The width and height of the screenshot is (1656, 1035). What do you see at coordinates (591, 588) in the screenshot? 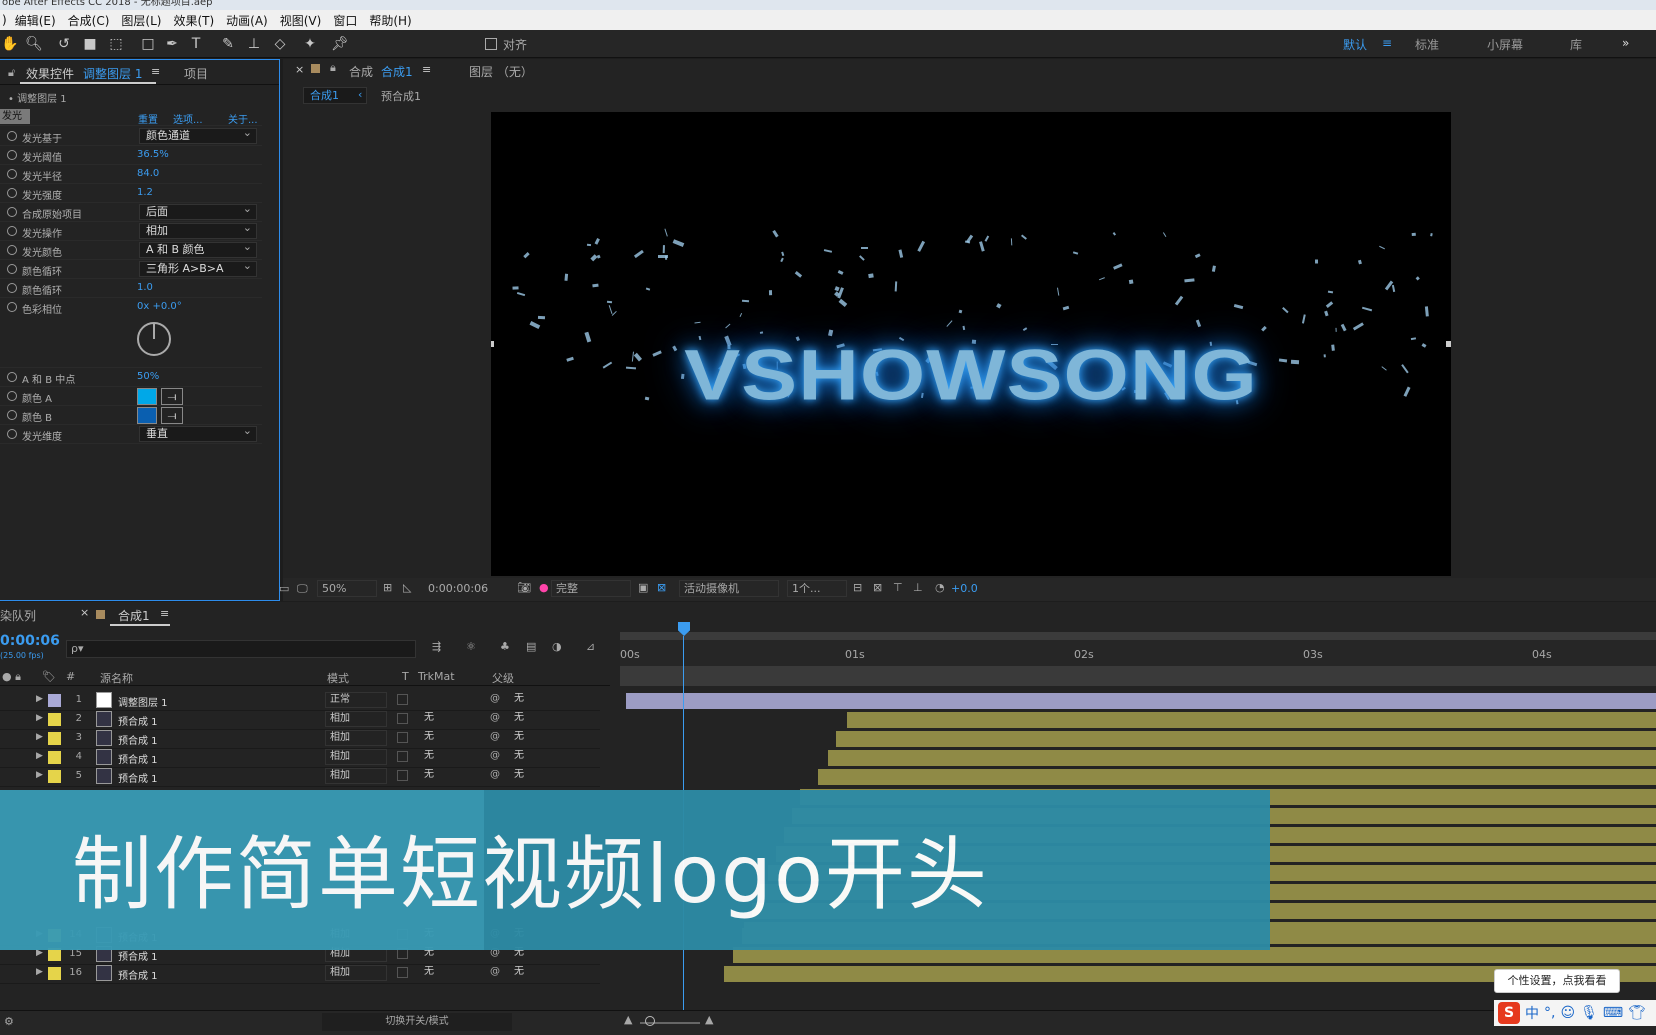
I see `resolution-dropdown: 完整` at bounding box center [591, 588].